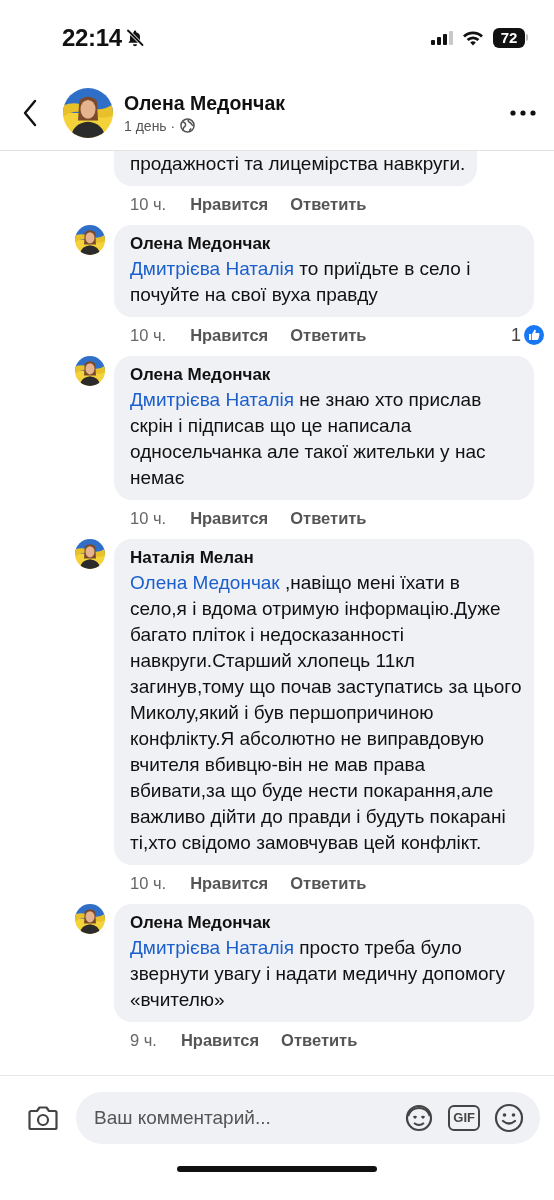 Image resolution: width=554 pixels, height=1200 pixels. What do you see at coordinates (205, 582) in the screenshot?
I see `mention-link: Олена Медончак` at bounding box center [205, 582].